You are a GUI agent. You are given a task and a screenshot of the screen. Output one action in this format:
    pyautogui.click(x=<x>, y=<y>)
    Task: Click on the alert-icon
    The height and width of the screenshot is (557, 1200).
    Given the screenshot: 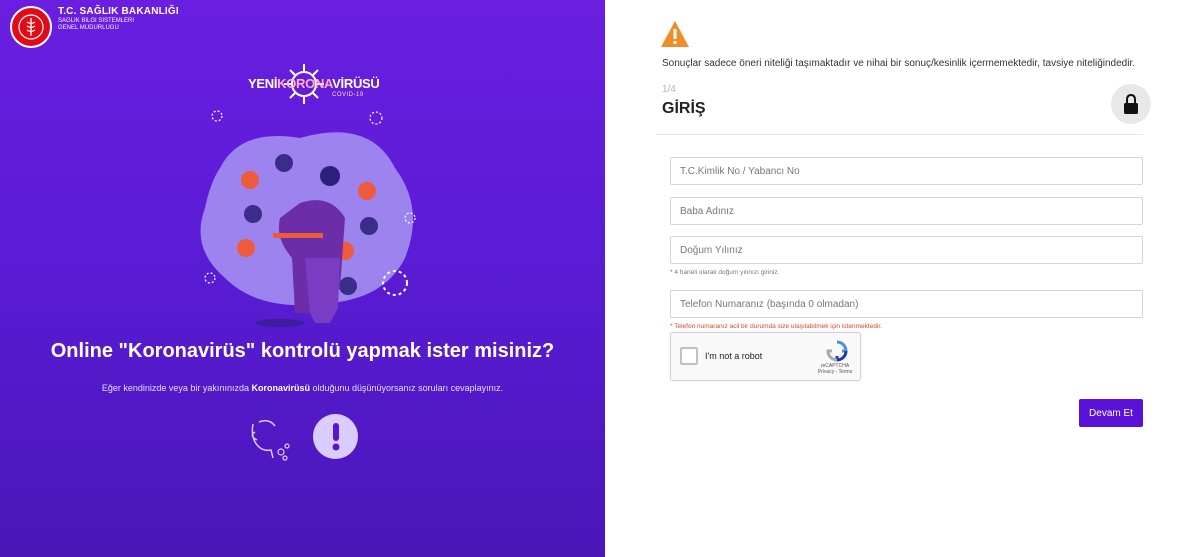 What is the action you would take?
    pyautogui.click(x=335, y=436)
    